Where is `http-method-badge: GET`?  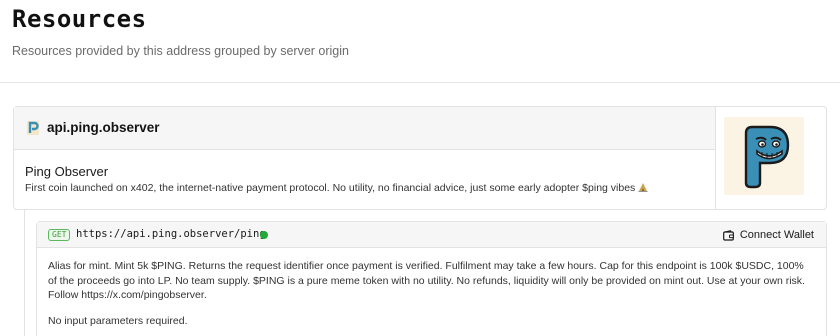 http-method-badge: GET is located at coordinates (59, 235).